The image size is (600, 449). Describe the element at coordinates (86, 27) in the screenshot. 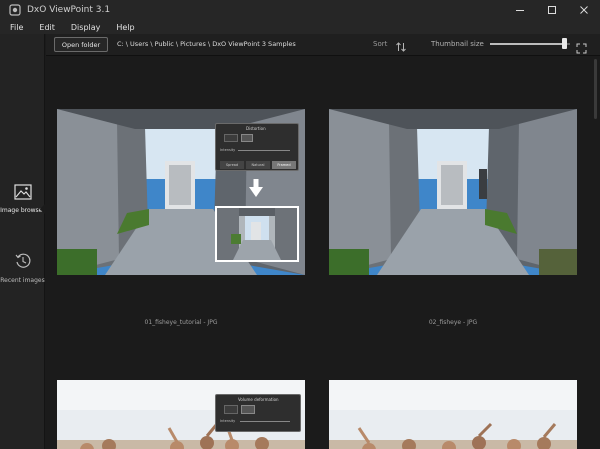

I see `menu-display: Display` at that location.